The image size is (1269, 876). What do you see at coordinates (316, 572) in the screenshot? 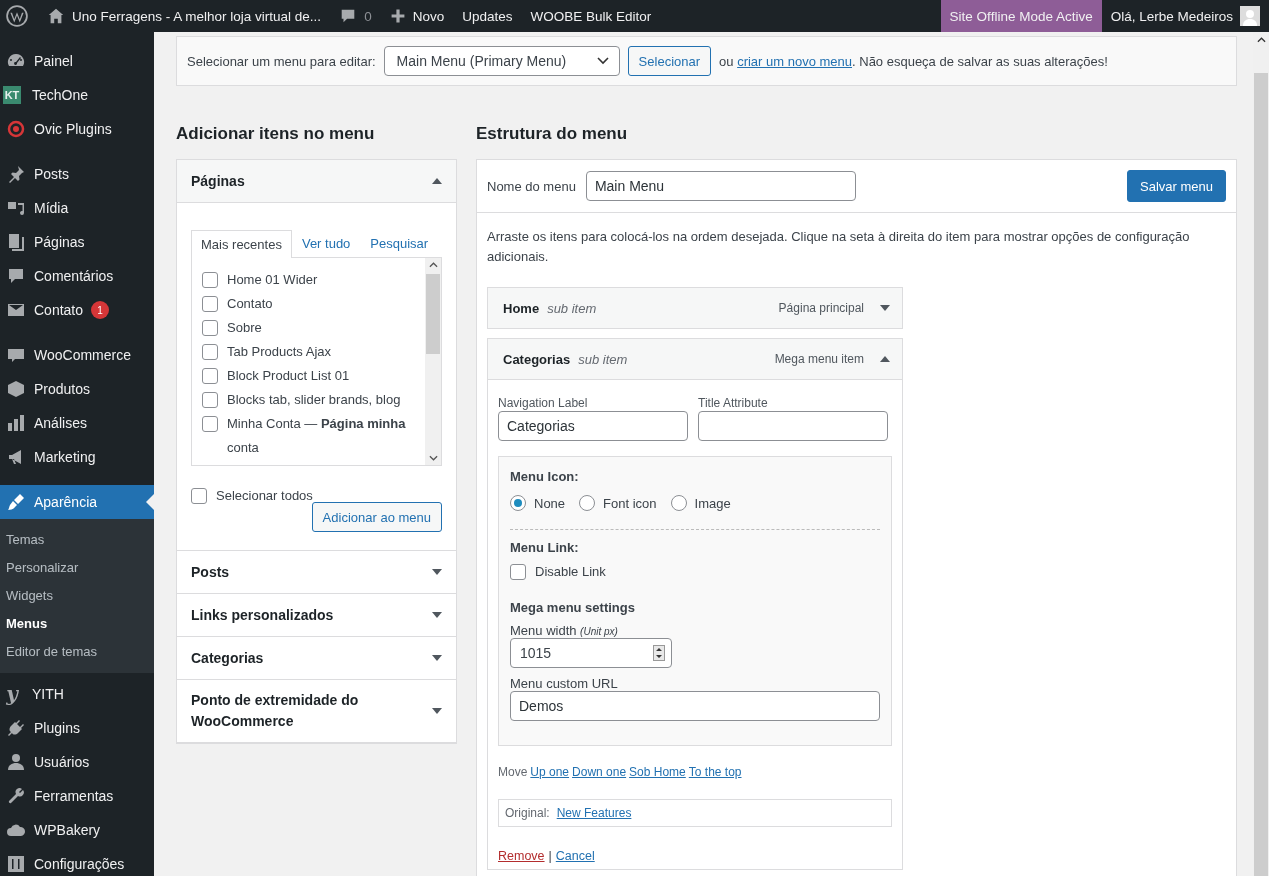
I see `accordion-header: Posts` at bounding box center [316, 572].